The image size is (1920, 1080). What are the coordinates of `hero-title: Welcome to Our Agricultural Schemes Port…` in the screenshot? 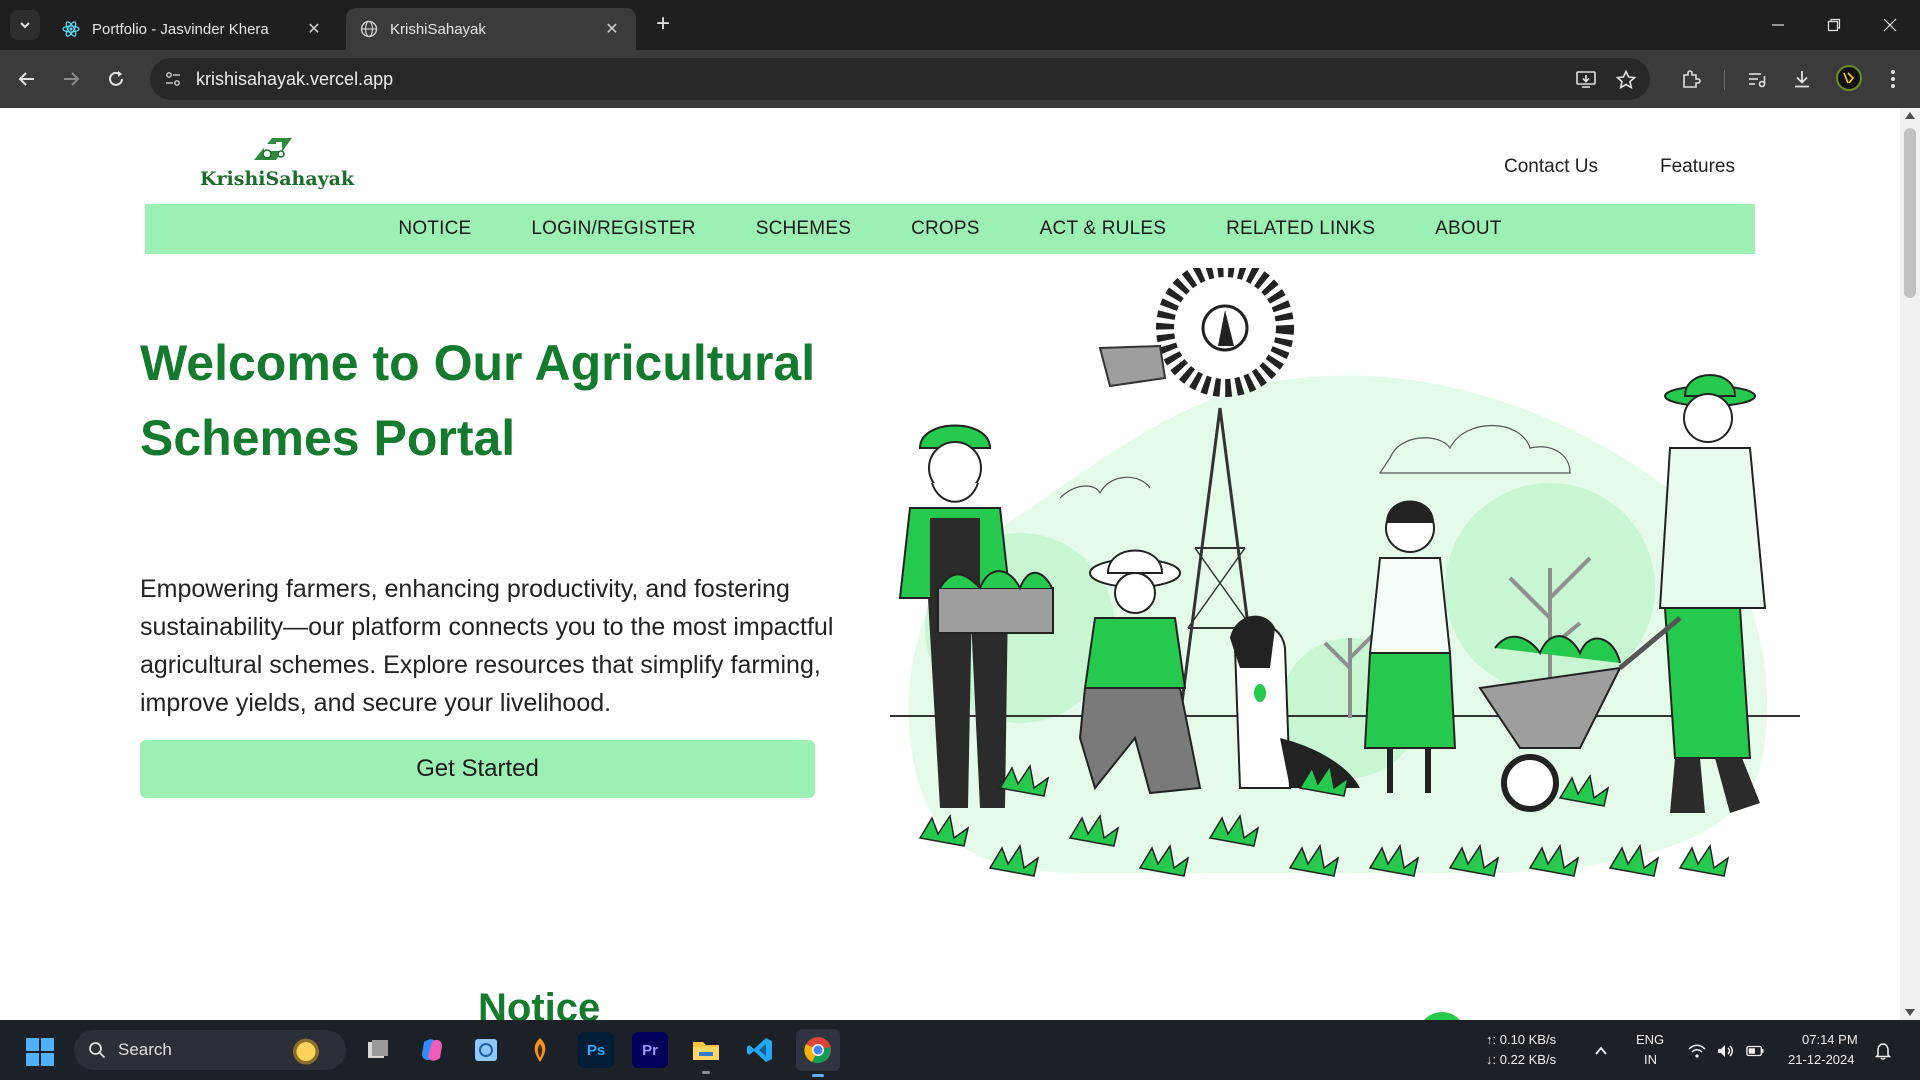 It's located at (478, 400).